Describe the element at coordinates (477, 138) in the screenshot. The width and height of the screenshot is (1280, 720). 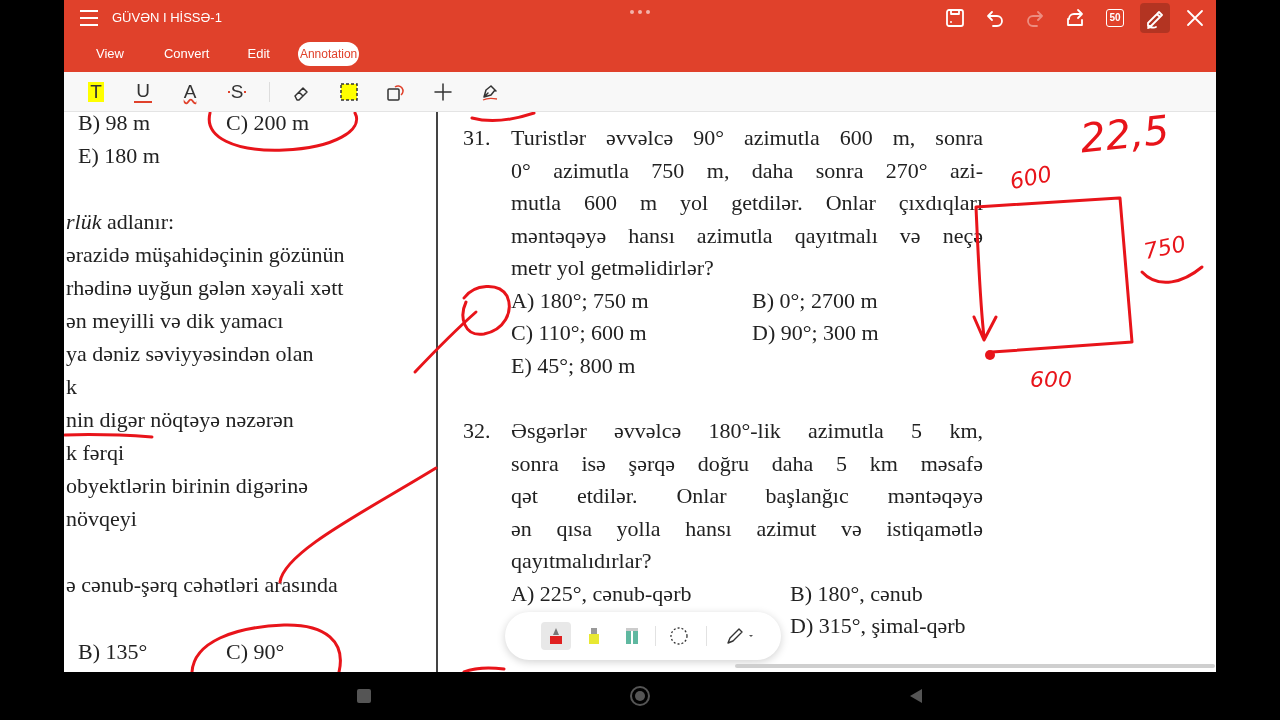
I see `question-number: 31.` at that location.